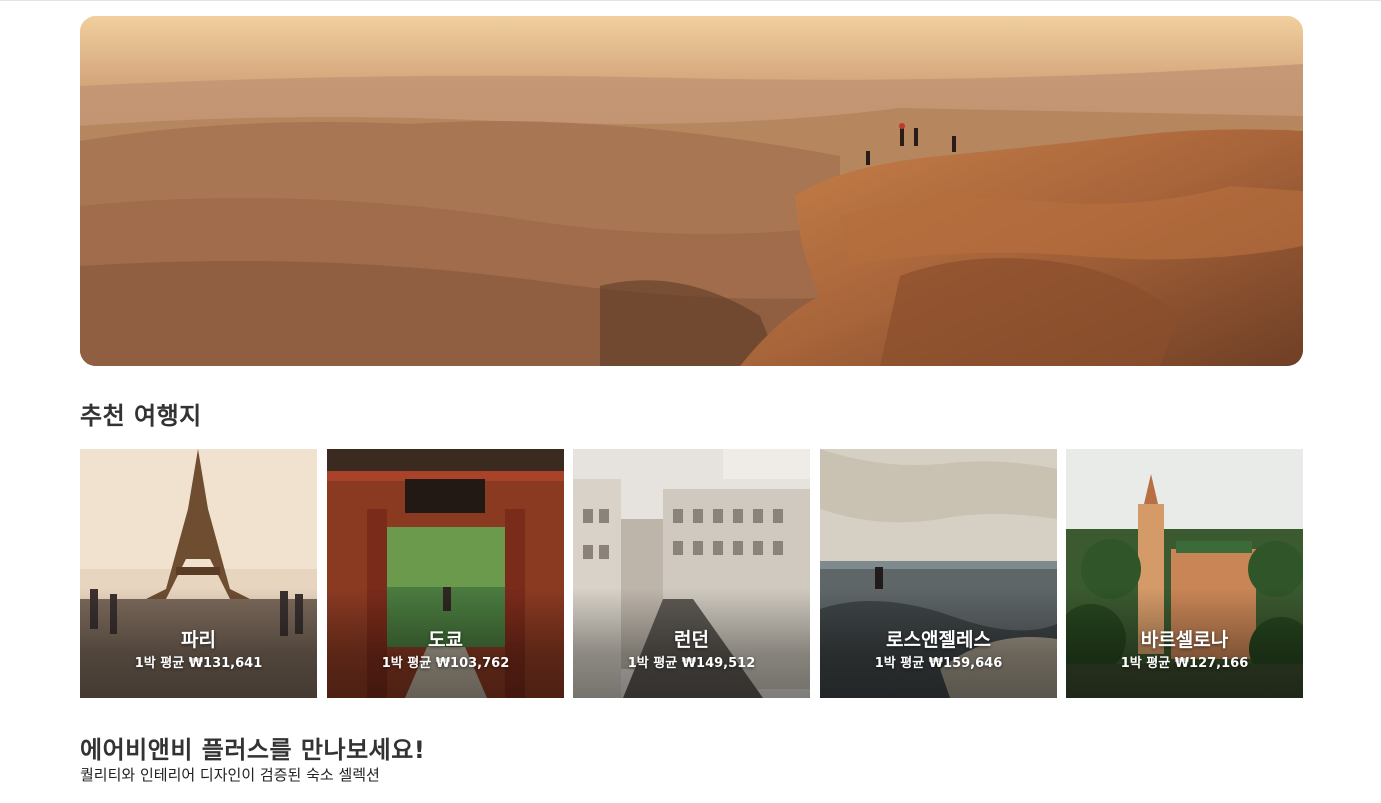  Describe the element at coordinates (1184, 663) in the screenshot. I see `city-price: 1박 평균 ₩127,166` at that location.